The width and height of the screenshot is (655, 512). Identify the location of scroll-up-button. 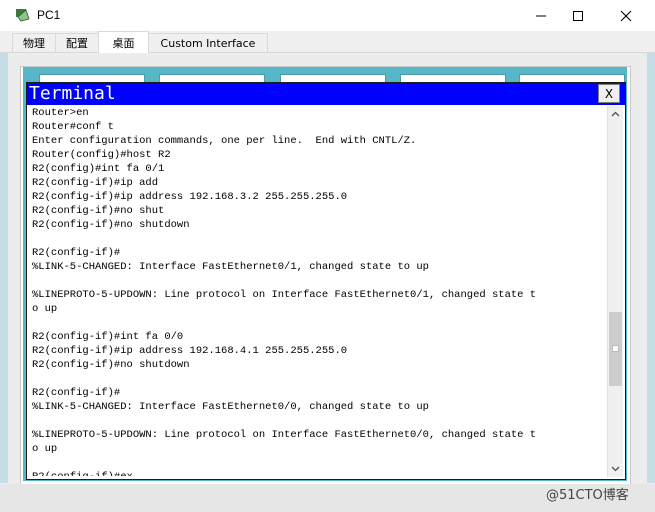
(615, 114).